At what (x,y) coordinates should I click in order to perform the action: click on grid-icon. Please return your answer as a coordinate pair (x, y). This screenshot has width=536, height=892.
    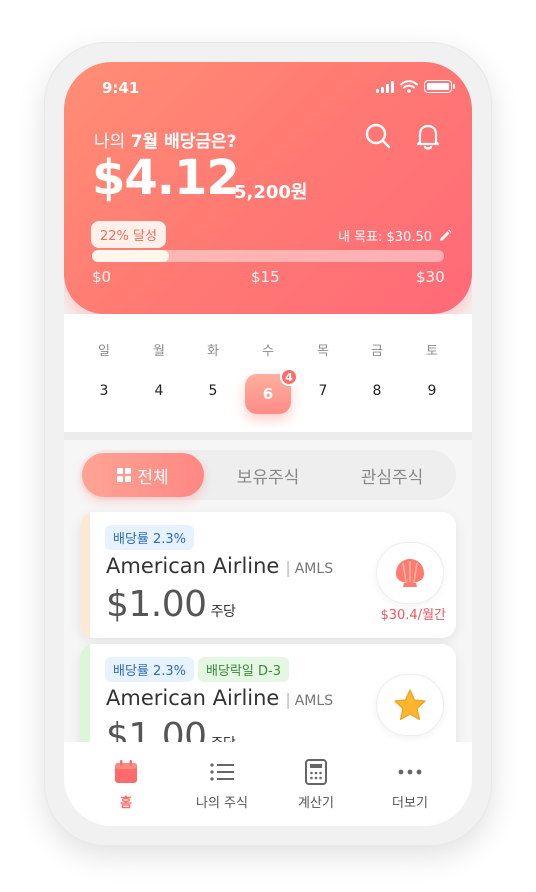
    Looking at the image, I should click on (124, 475).